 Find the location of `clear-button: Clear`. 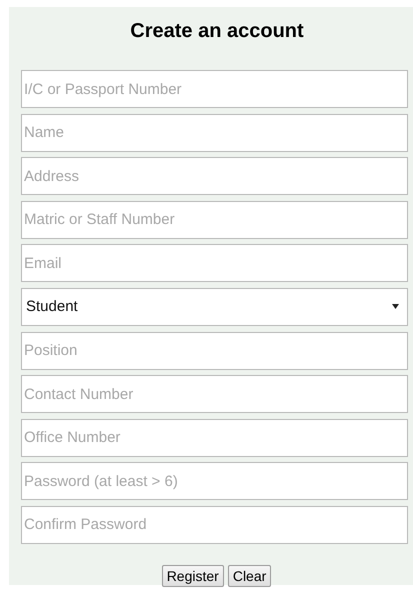

clear-button: Clear is located at coordinates (250, 575).